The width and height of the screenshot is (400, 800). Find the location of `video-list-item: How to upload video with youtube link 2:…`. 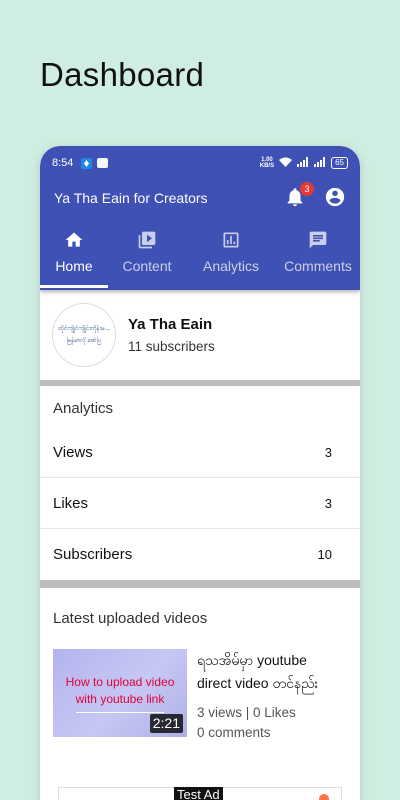

video-list-item: How to upload video with youtube link 2:… is located at coordinates (200, 694).